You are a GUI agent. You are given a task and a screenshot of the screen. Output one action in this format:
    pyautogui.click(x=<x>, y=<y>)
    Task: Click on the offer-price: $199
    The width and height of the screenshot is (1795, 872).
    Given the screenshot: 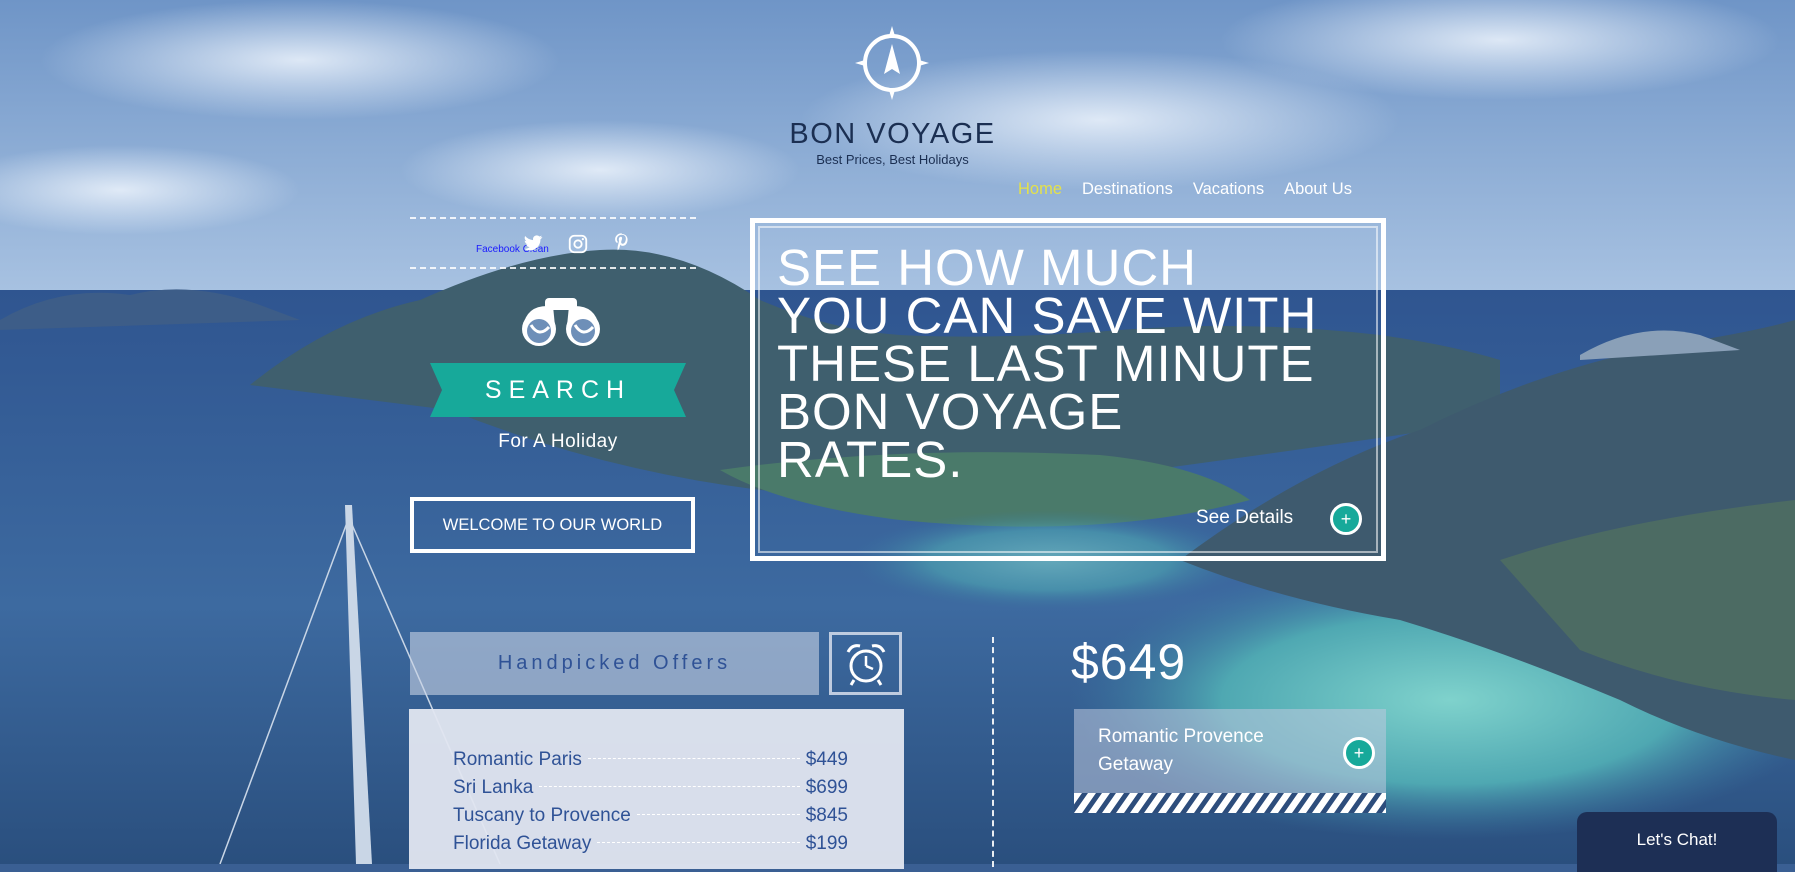 What is the action you would take?
    pyautogui.click(x=826, y=843)
    